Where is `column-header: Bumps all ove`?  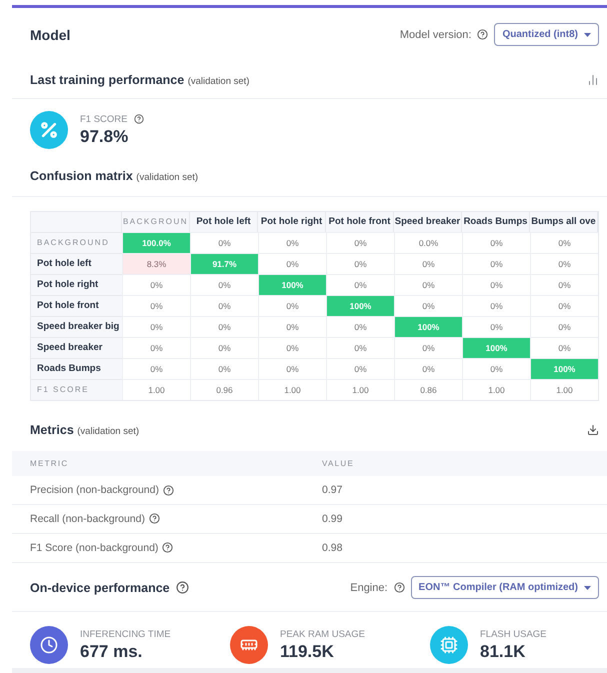
column-header: Bumps all ove is located at coordinates (564, 222).